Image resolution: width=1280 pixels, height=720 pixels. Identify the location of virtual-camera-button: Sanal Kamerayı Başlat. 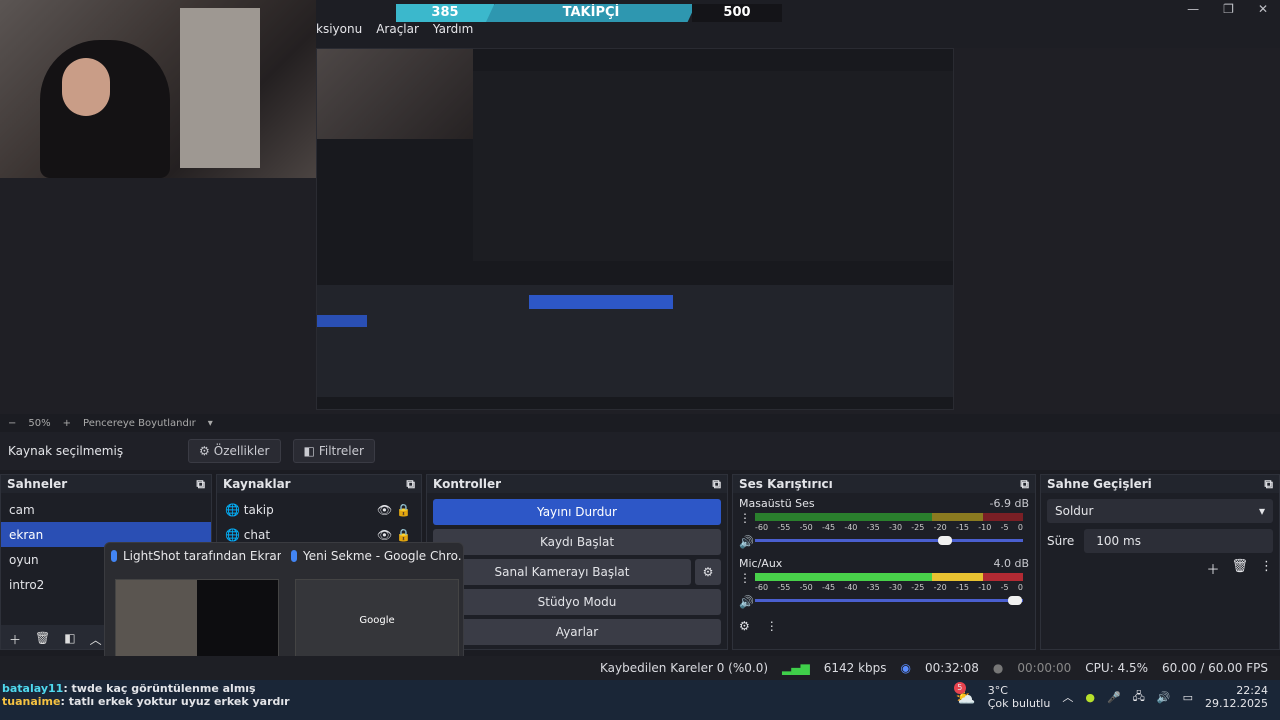
(562, 572).